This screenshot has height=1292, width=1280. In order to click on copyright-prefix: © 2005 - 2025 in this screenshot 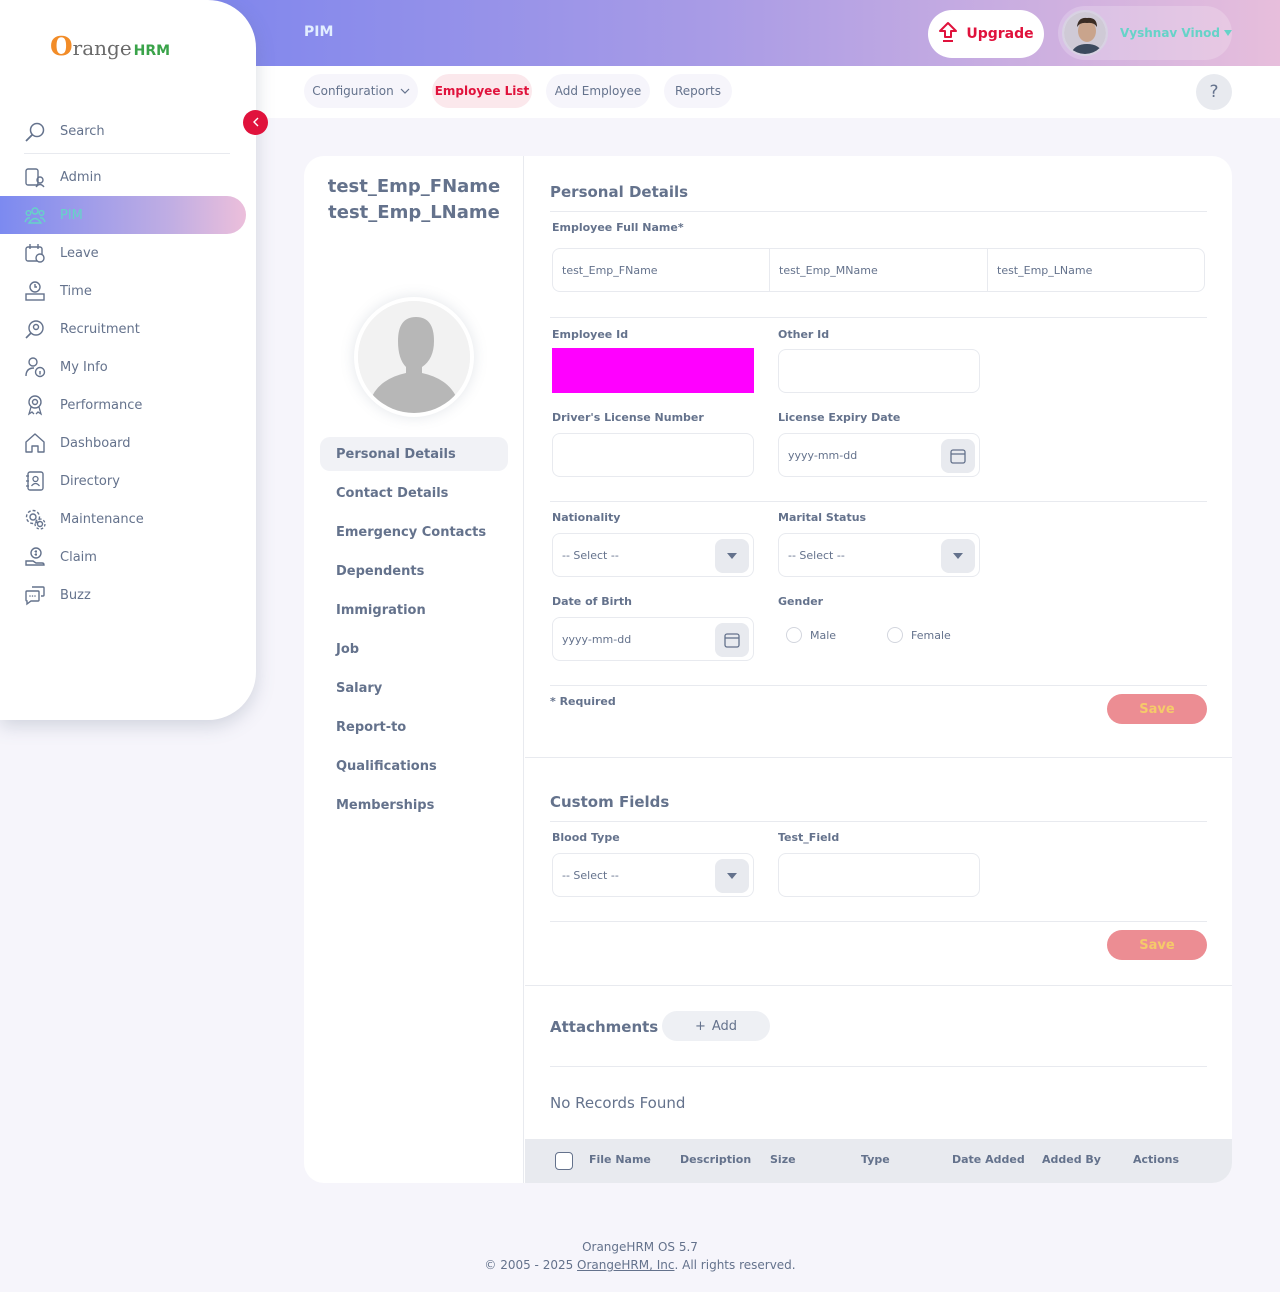, I will do `click(531, 1265)`.